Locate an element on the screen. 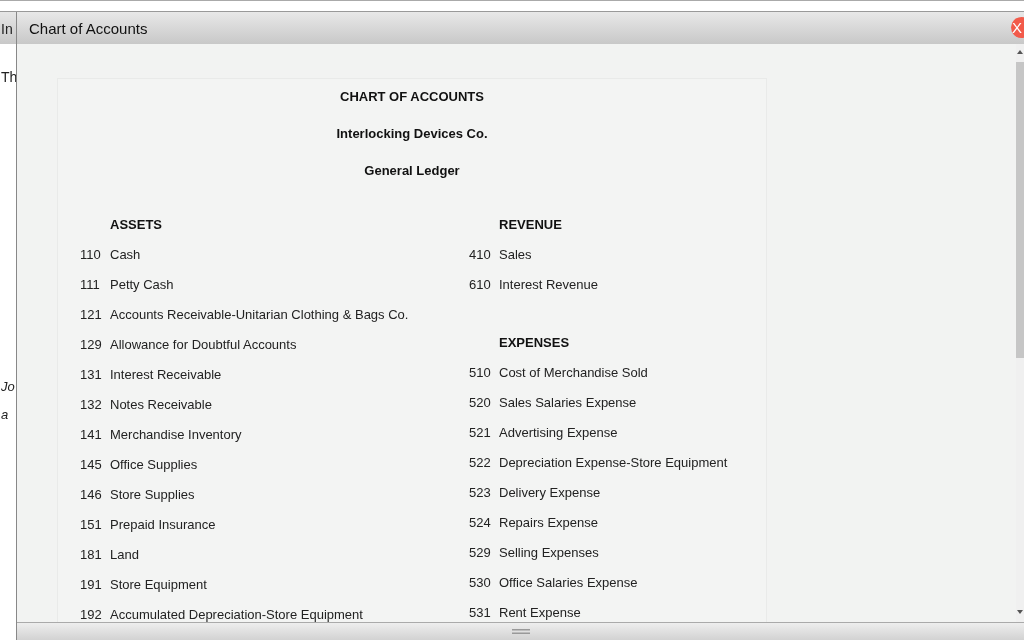  account-number: 129 is located at coordinates (91, 345).